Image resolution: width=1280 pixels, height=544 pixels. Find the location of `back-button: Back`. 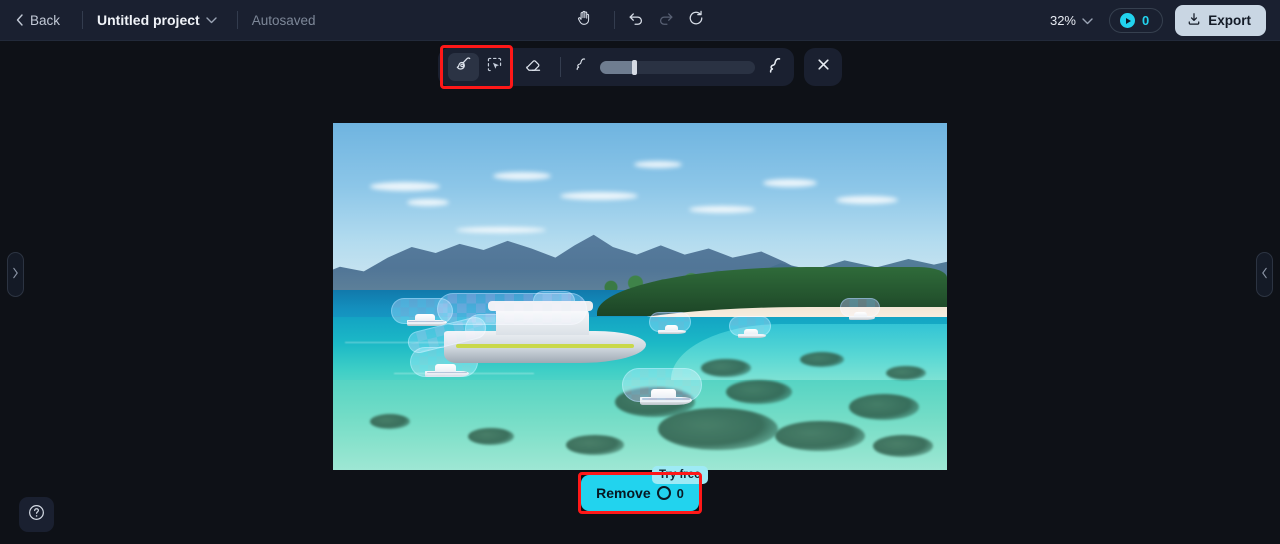

back-button: Back is located at coordinates (41, 20).